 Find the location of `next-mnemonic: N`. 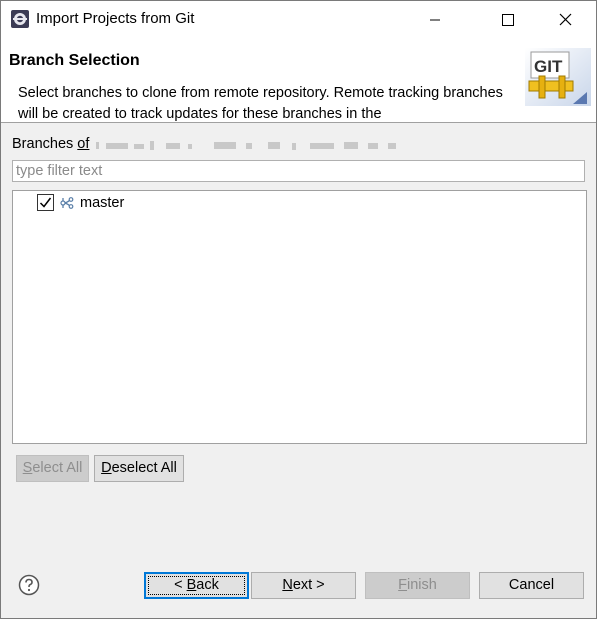

next-mnemonic: N is located at coordinates (287, 585).